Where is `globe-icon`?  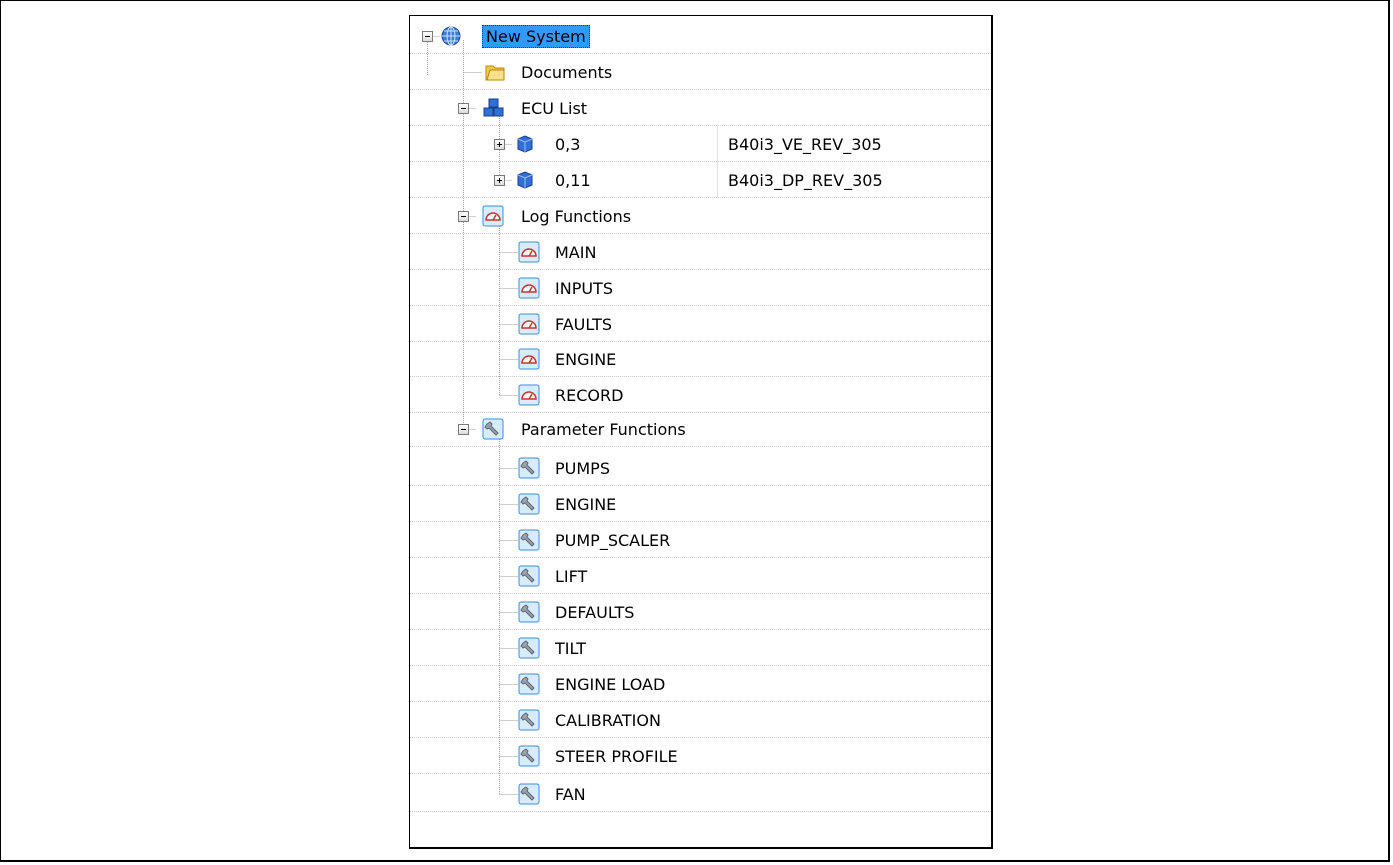 globe-icon is located at coordinates (451, 36).